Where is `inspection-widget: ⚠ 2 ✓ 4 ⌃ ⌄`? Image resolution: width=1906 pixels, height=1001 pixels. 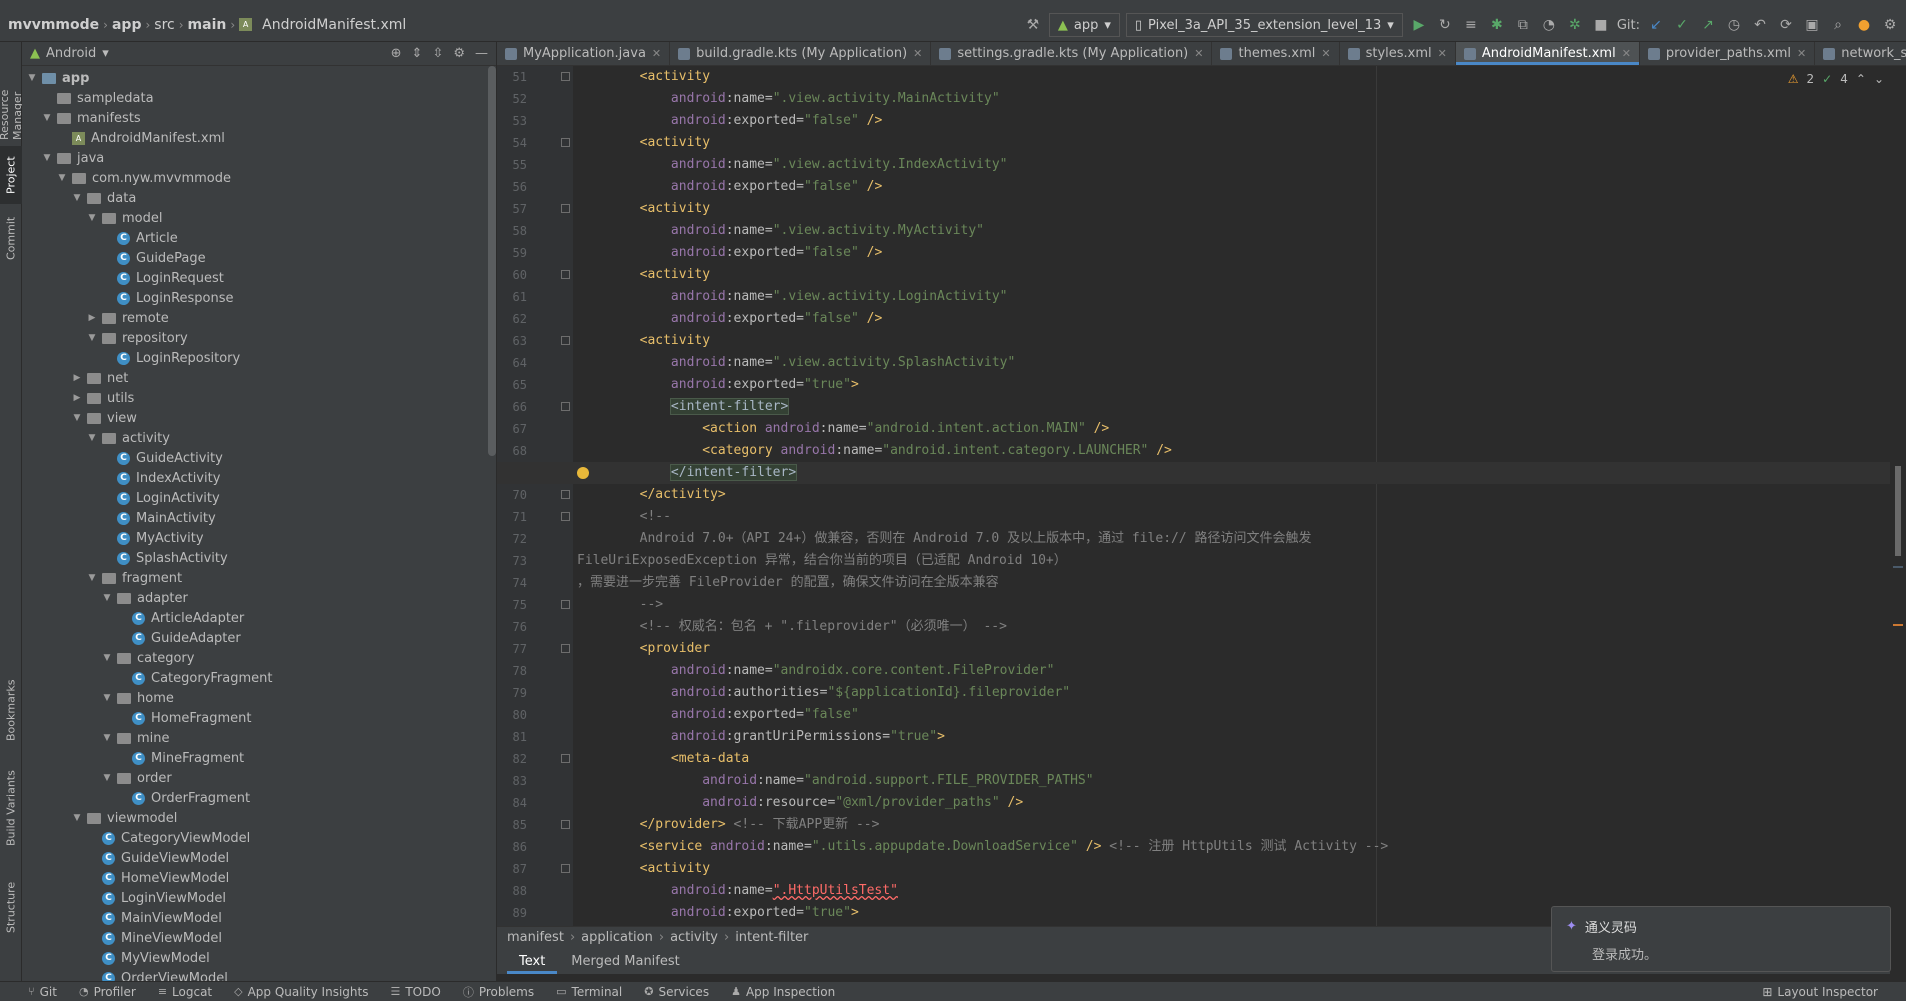 inspection-widget: ⚠ 2 ✓ 4 ⌃ ⌄ is located at coordinates (1836, 79).